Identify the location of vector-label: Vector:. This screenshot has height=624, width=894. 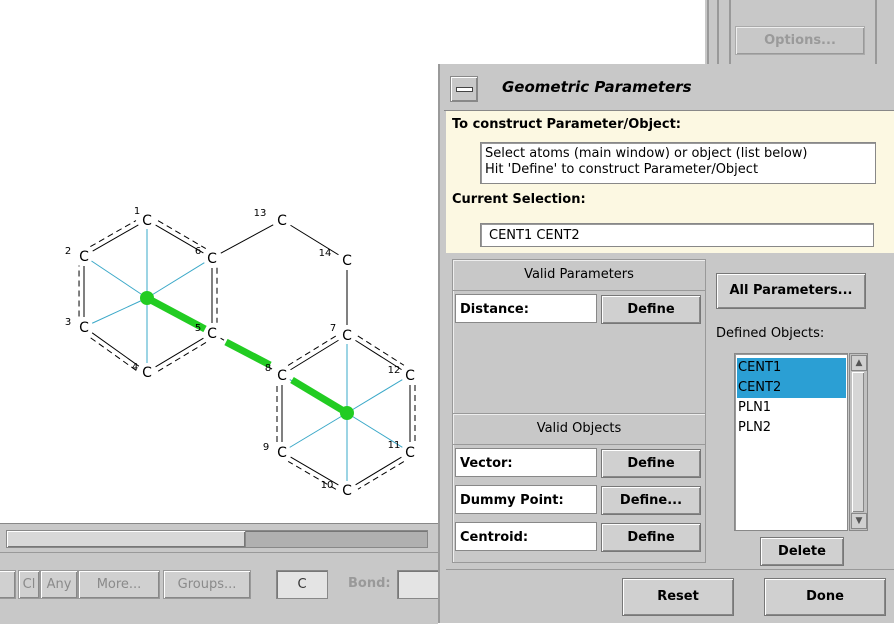
(526, 462).